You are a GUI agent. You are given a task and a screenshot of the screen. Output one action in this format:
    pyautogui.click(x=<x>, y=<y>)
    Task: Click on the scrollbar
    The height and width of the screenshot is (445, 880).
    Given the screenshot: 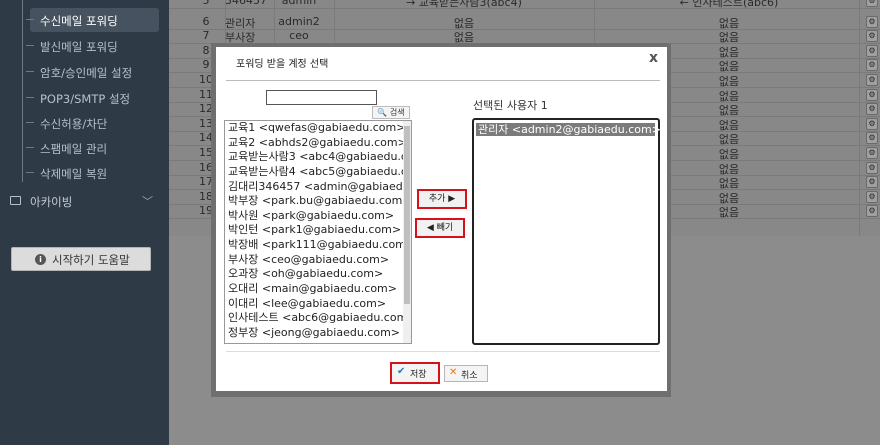 What is the action you would take?
    pyautogui.click(x=407, y=232)
    